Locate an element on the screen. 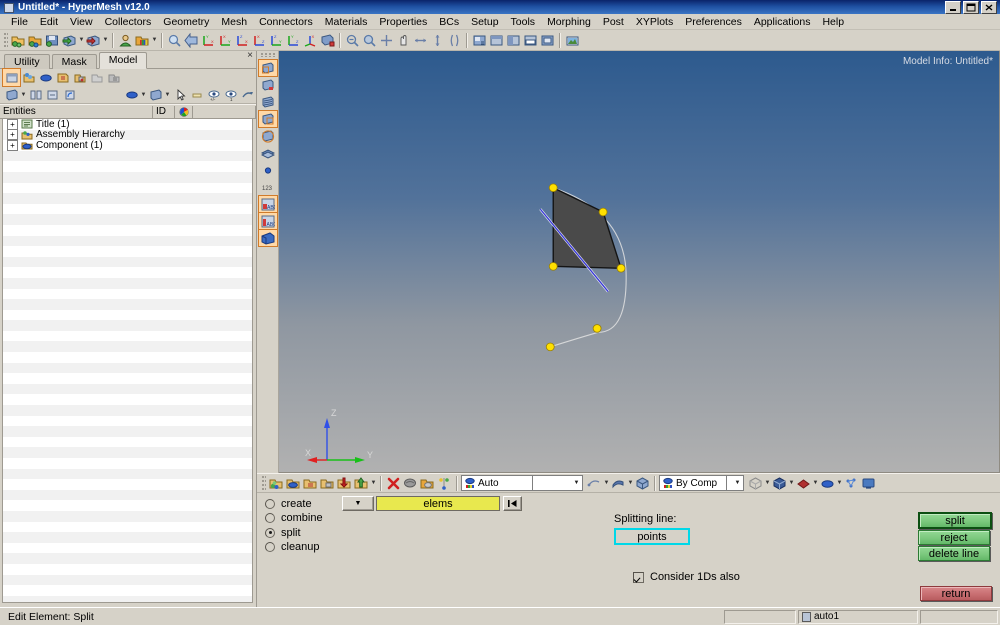 This screenshot has height=625, width=1000. hidden-line-dropdown: ▼ is located at coordinates (791, 483).